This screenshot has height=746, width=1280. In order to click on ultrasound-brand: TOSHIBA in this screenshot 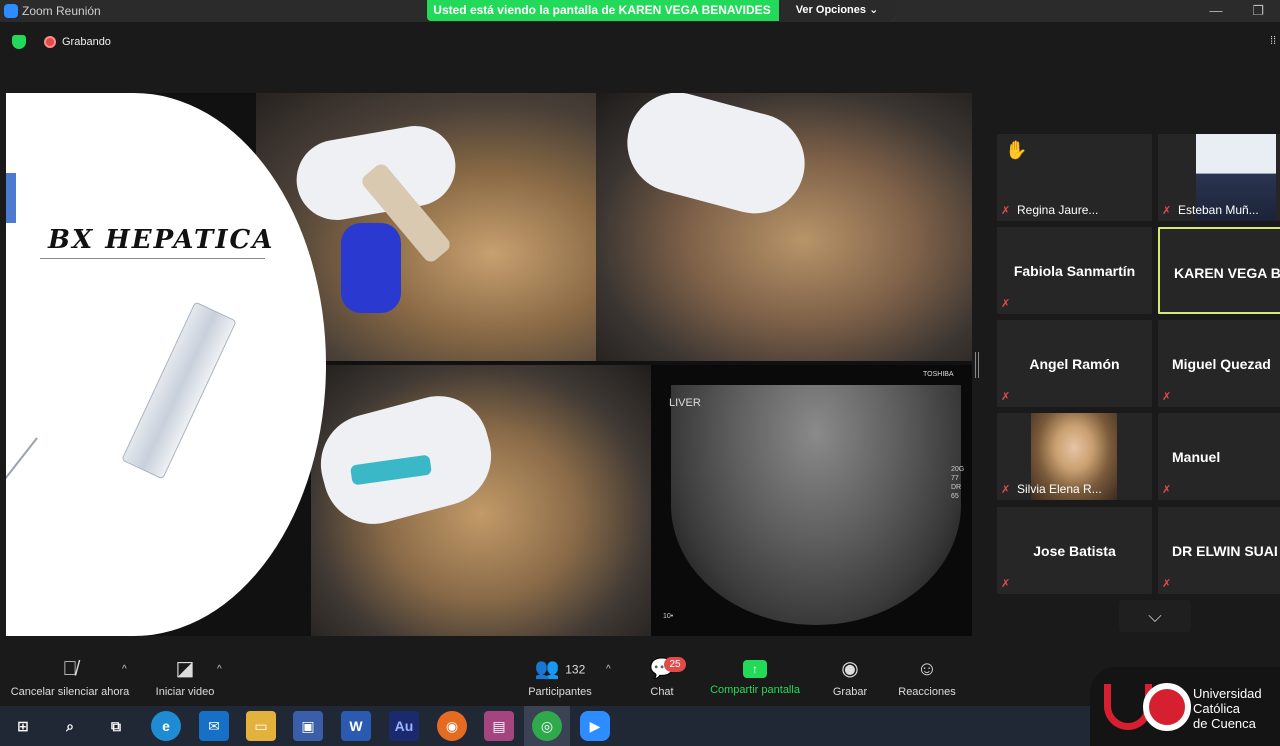, I will do `click(938, 374)`.